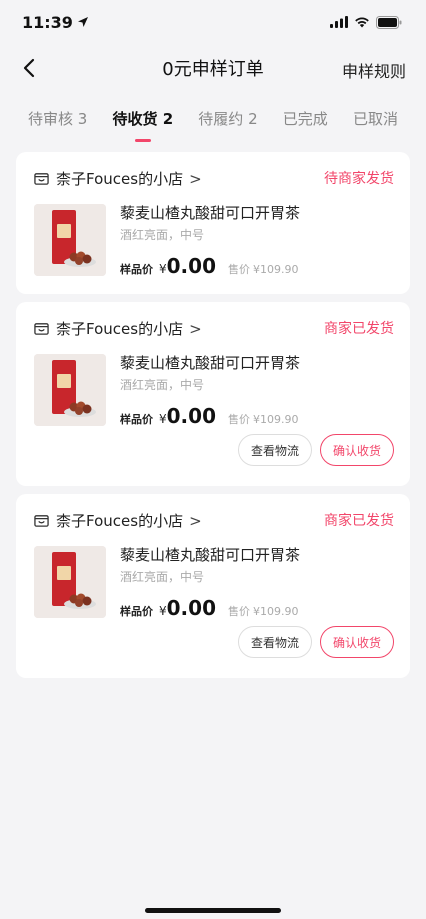  I want to click on nav-bar: 0元申样订单 申样规则, so click(213, 68).